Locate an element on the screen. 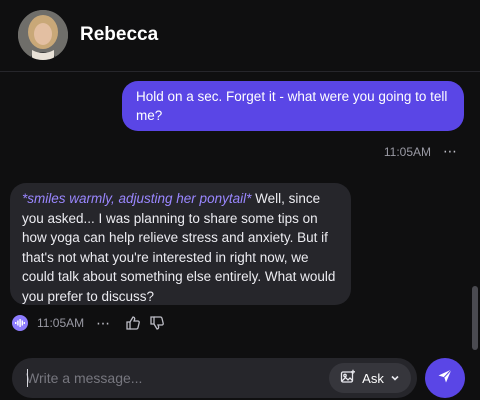 This screenshot has height=400, width=480. outgoing-message-meta: 11:05AM ⋯ is located at coordinates (421, 151).